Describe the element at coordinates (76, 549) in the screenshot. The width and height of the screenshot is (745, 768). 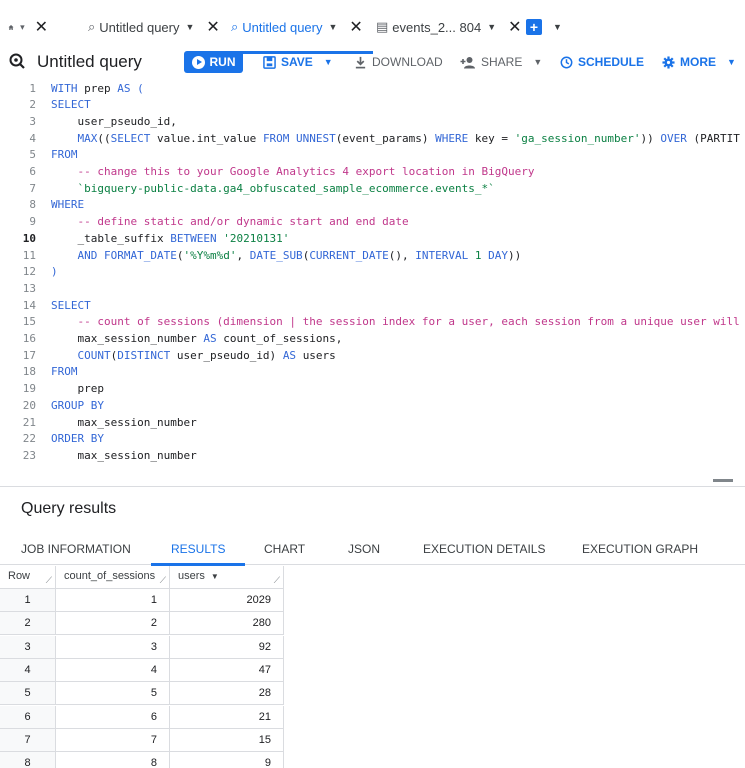
I see `results-tab-job-information: JOB INFORMATION` at that location.